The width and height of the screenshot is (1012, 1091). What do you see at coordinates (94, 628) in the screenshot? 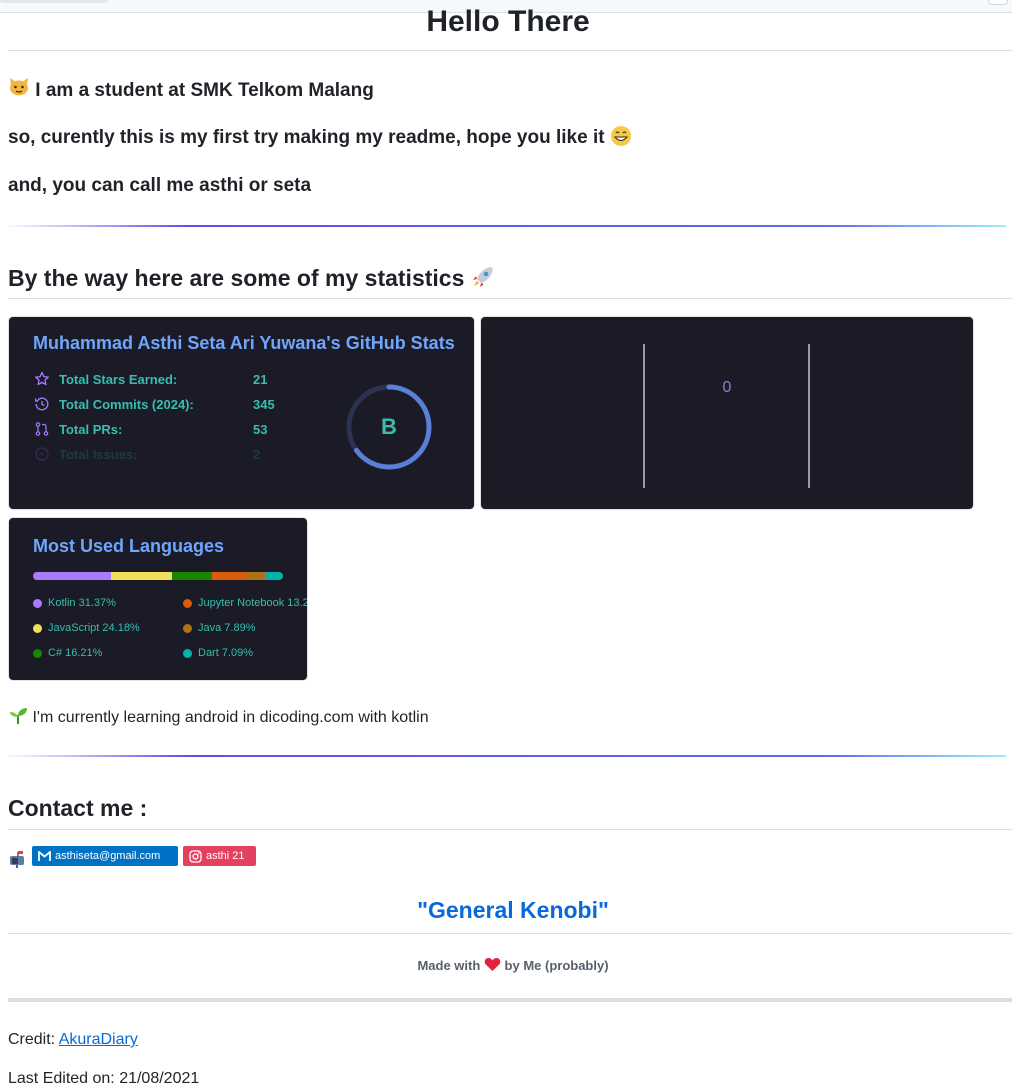
I see `language-label: JavaScript 24.18%` at bounding box center [94, 628].